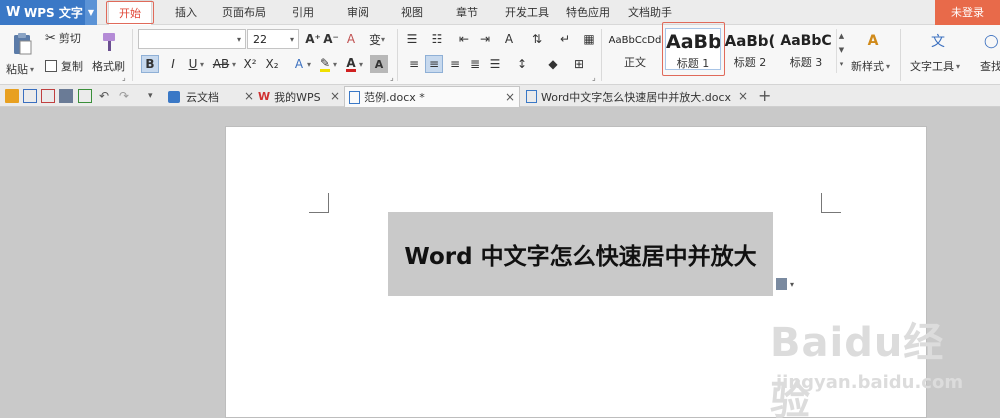 This screenshot has height=418, width=1000. I want to click on paragraph-expand-icon: ⌟, so click(594, 77).